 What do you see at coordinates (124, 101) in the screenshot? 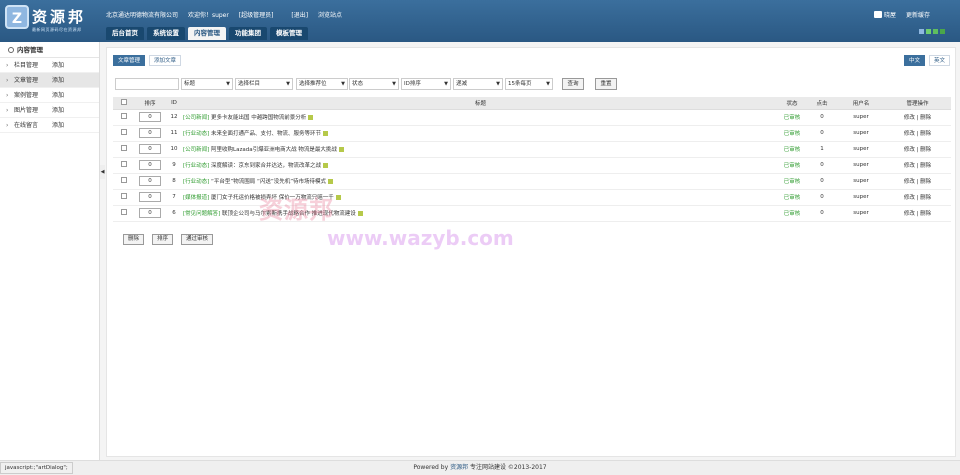
I see `select-all-checkbox` at bounding box center [124, 101].